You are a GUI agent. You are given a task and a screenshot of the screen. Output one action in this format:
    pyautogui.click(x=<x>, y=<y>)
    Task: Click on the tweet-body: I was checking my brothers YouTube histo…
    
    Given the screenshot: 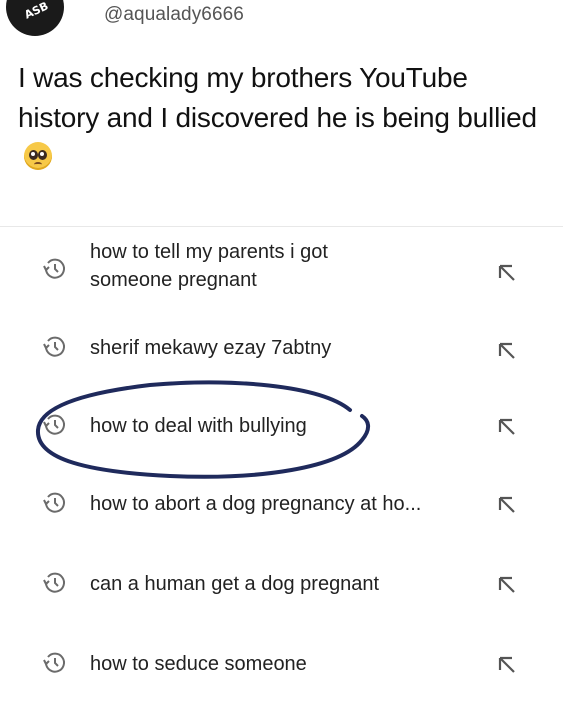 What is the action you would take?
    pyautogui.click(x=277, y=97)
    